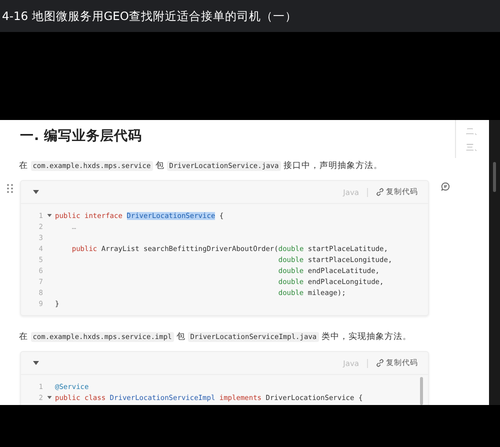 The width and height of the screenshot is (500, 447). Describe the element at coordinates (10, 188) in the screenshot. I see `drag-handle-icon` at that location.